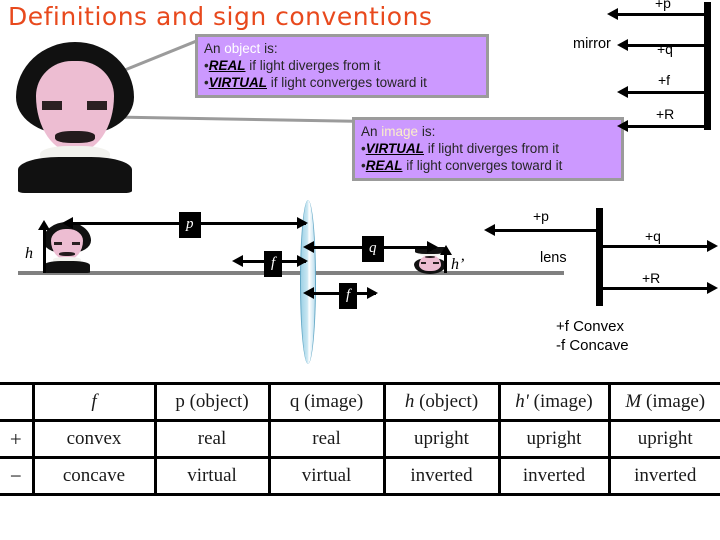 Image resolution: width=720 pixels, height=540 pixels. What do you see at coordinates (294, 401) in the screenshot?
I see `header-var-q: q` at bounding box center [294, 401].